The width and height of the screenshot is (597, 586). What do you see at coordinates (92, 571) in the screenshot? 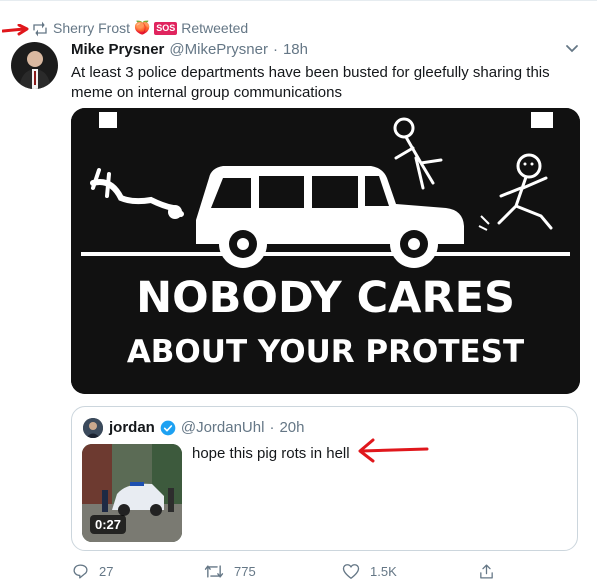
I see `reply-button: 27` at bounding box center [92, 571].